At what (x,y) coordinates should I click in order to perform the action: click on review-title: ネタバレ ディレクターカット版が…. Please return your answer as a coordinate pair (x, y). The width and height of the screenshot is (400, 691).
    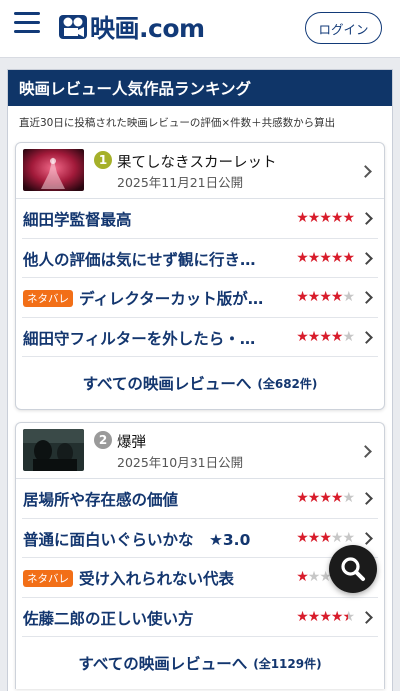
    Looking at the image, I should click on (153, 298).